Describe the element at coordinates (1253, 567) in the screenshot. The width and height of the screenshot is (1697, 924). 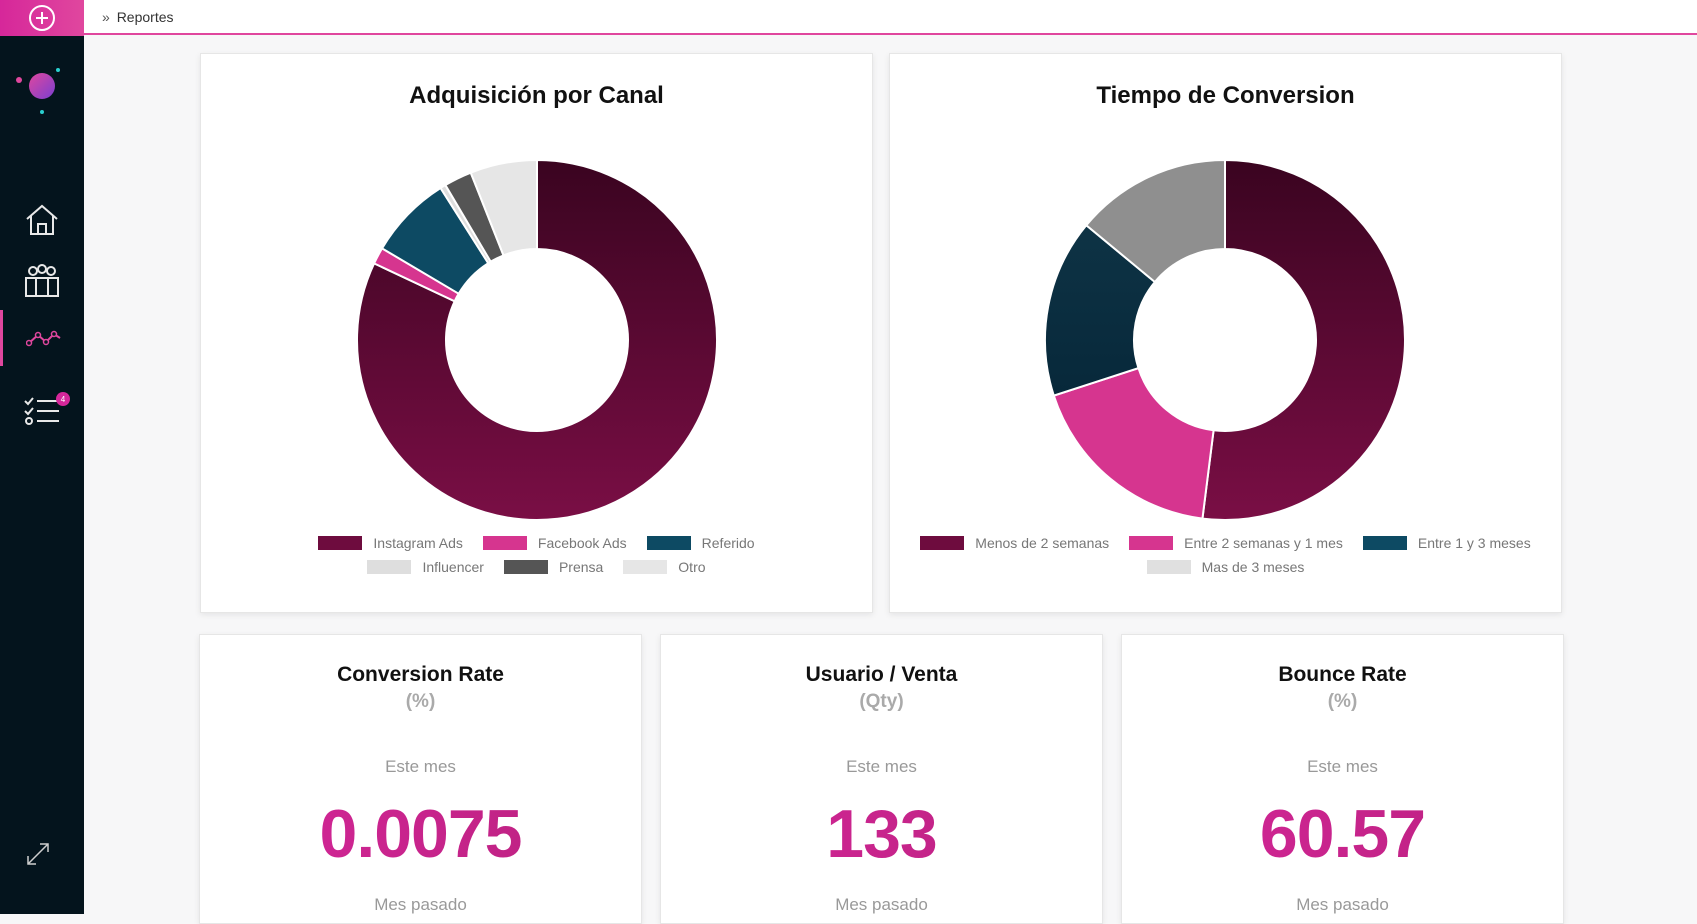
I see `legend-label: Mas de 3 meses` at that location.